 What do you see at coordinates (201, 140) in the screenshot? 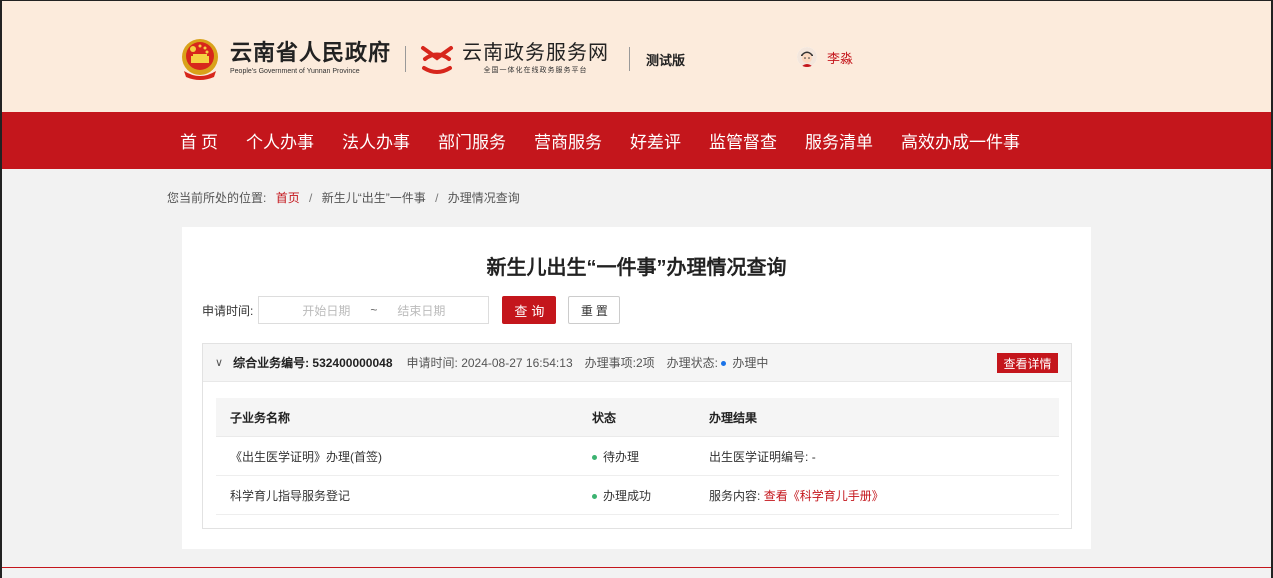
I see `nav-item-home: 首页` at bounding box center [201, 140].